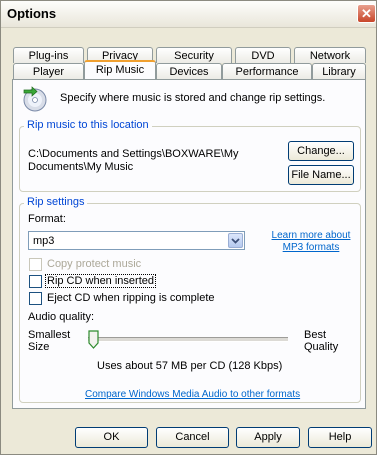  What do you see at coordinates (81, 167) in the screenshot?
I see `location-path-line2: Documents\My Music` at bounding box center [81, 167].